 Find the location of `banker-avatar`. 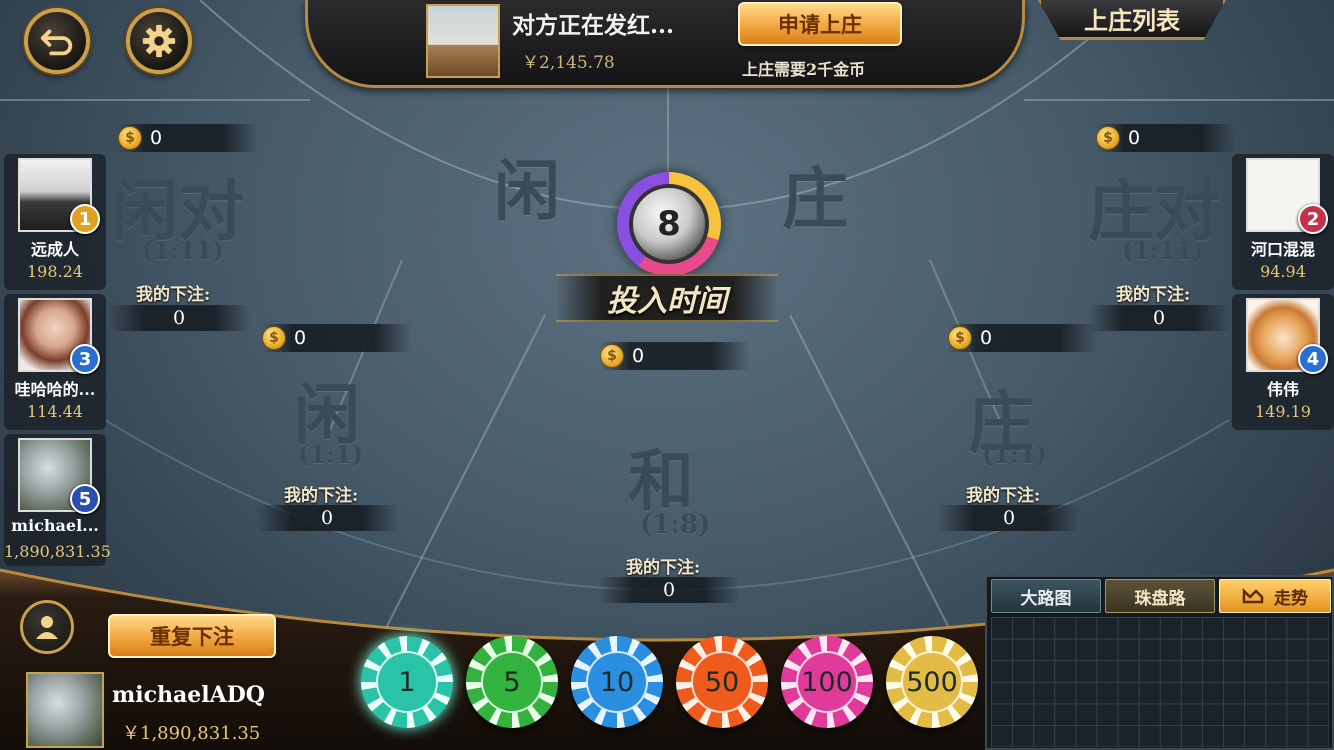

banker-avatar is located at coordinates (463, 41).